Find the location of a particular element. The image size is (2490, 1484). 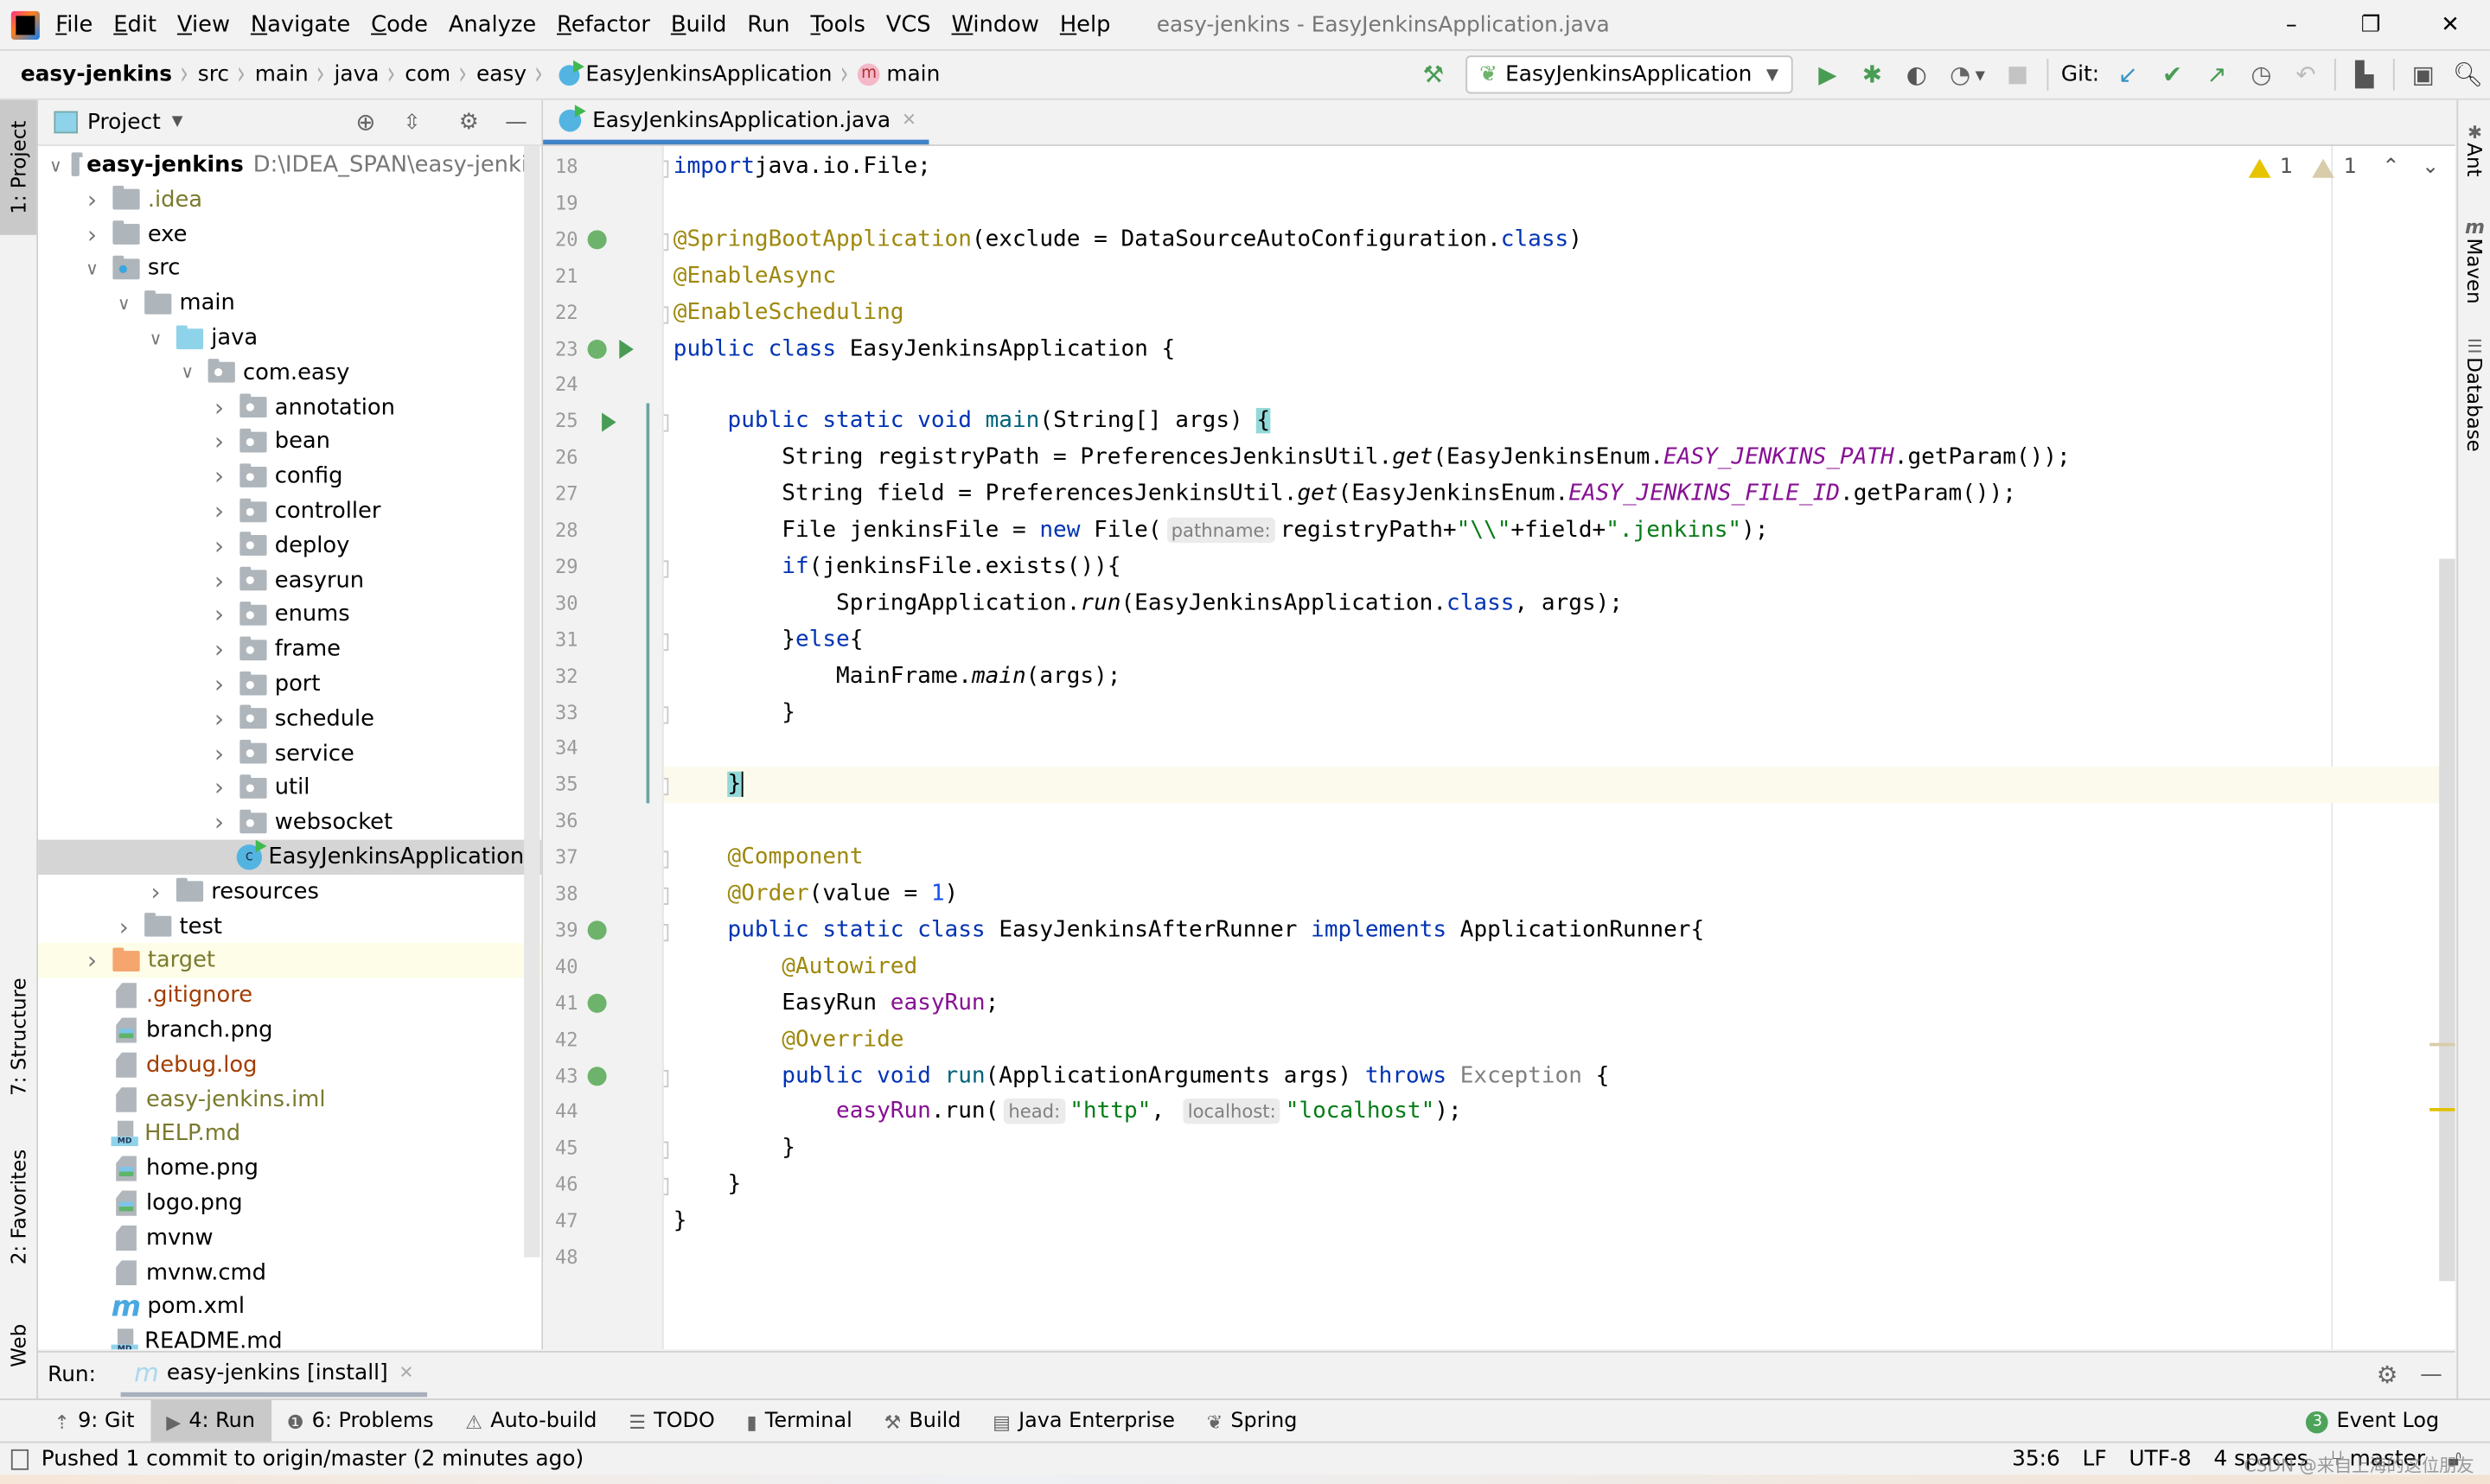

hide-run-panel-button: — is located at coordinates (2431, 1374).